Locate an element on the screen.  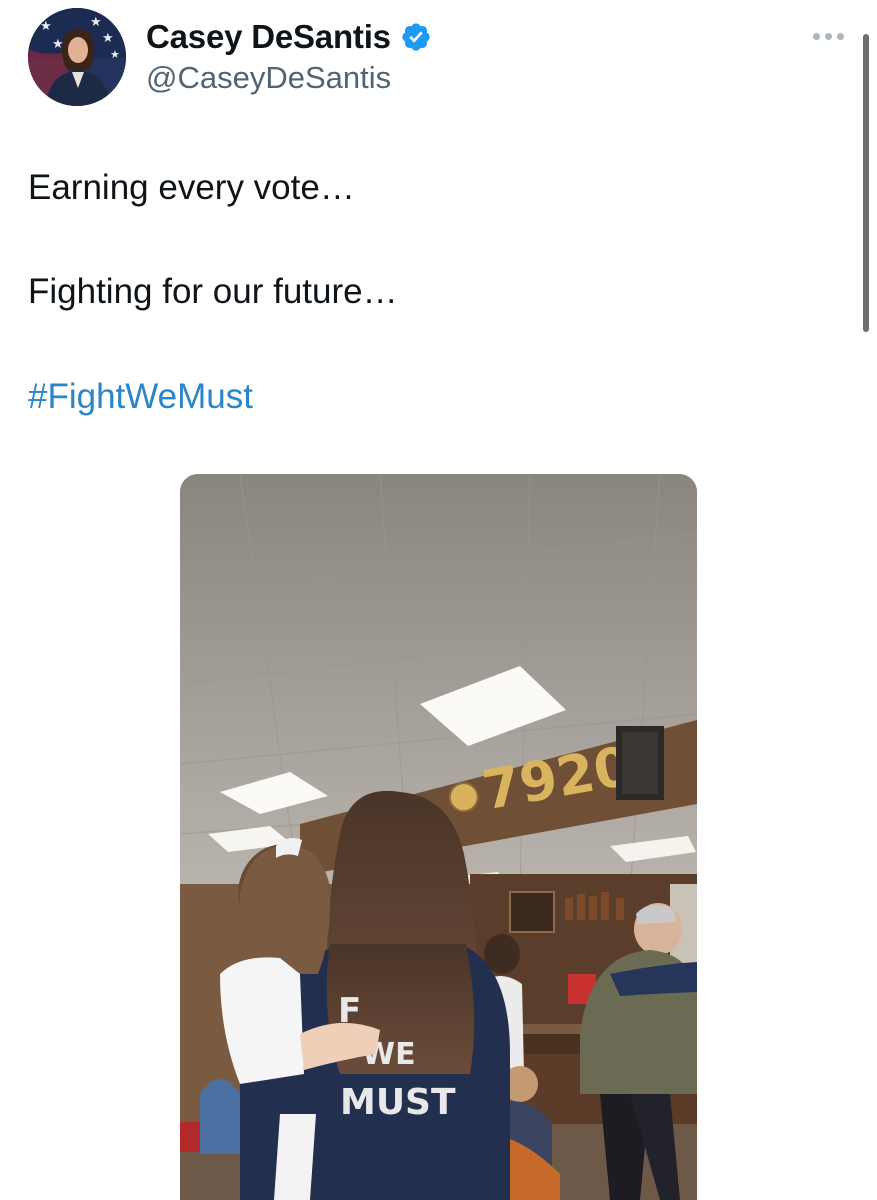
avatar-photo: ★ ★ ★ ★ ★ is located at coordinates (77, 57).